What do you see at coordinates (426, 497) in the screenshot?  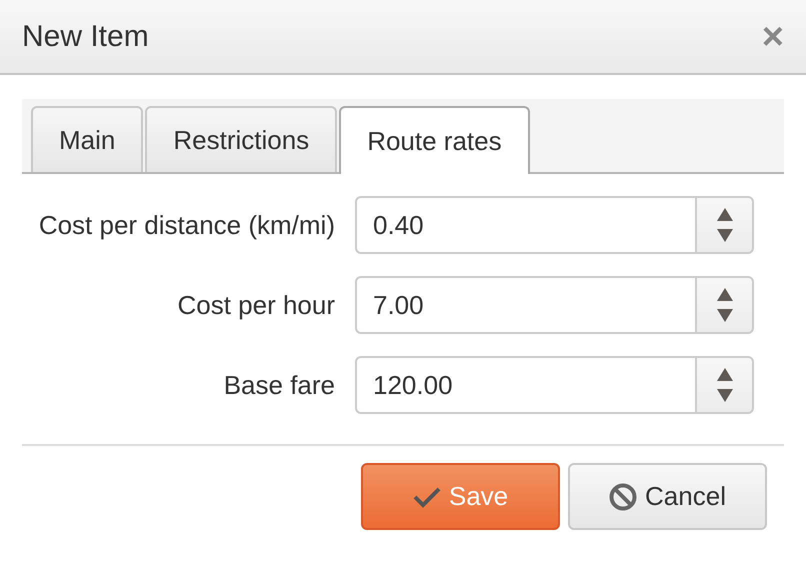 I see `checkmark-icon` at bounding box center [426, 497].